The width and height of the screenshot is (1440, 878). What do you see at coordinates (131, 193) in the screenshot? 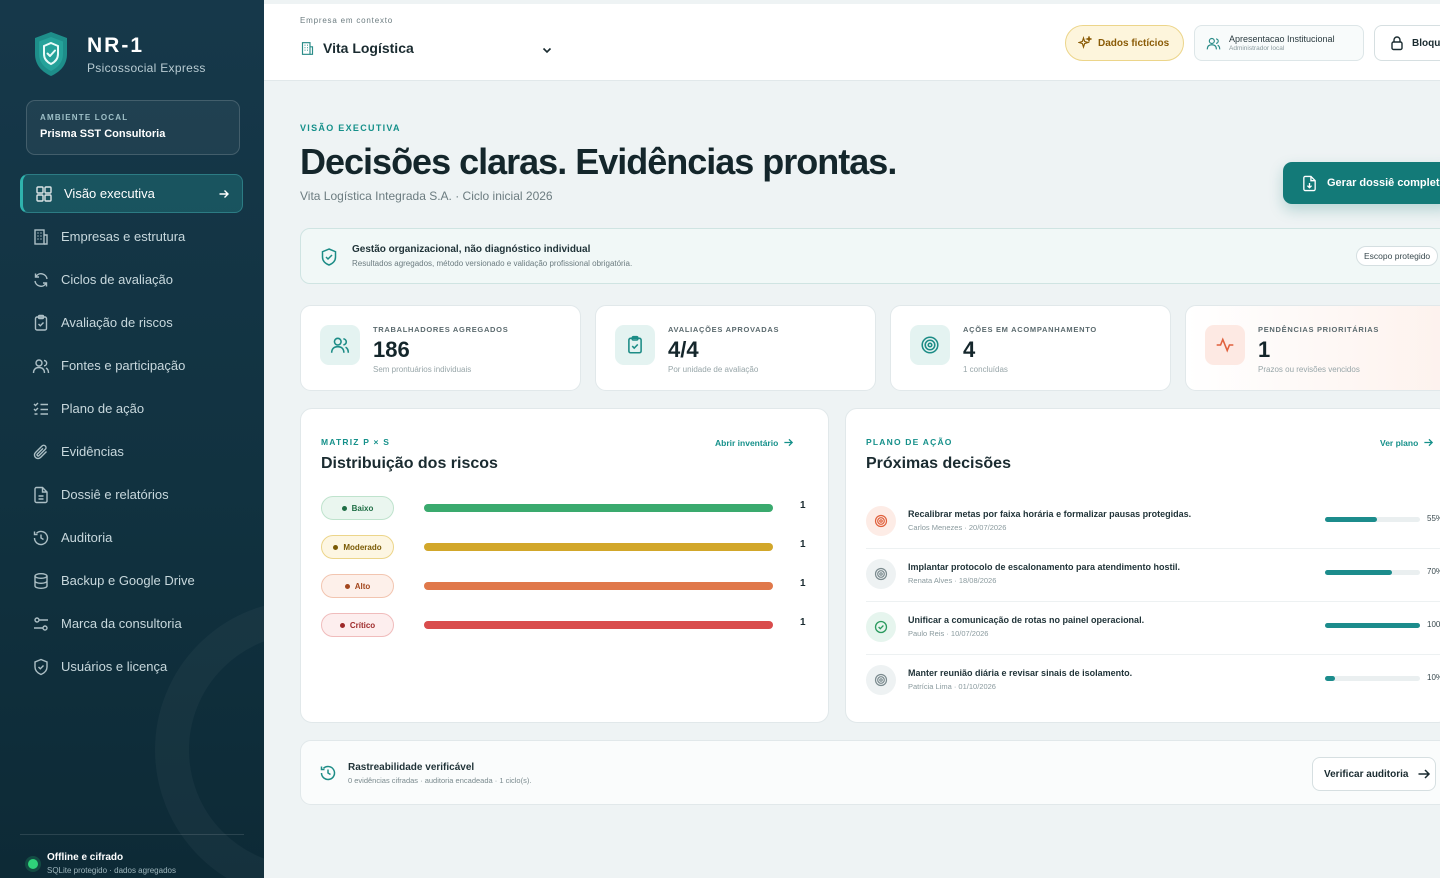
I see `sidebar-item-visao-executiva: Visão executiva` at bounding box center [131, 193].